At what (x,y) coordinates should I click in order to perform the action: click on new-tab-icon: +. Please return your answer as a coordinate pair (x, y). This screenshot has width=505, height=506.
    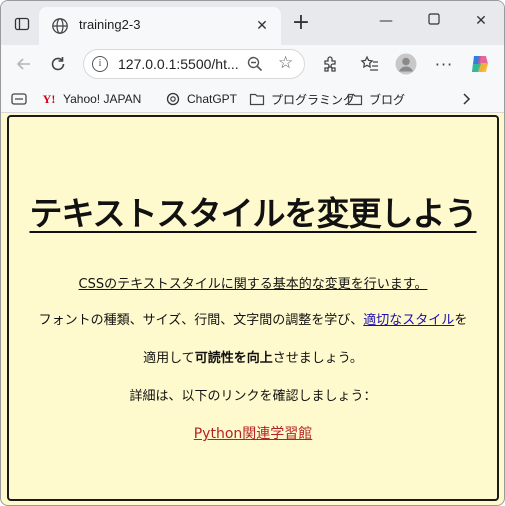
    Looking at the image, I should click on (301, 23).